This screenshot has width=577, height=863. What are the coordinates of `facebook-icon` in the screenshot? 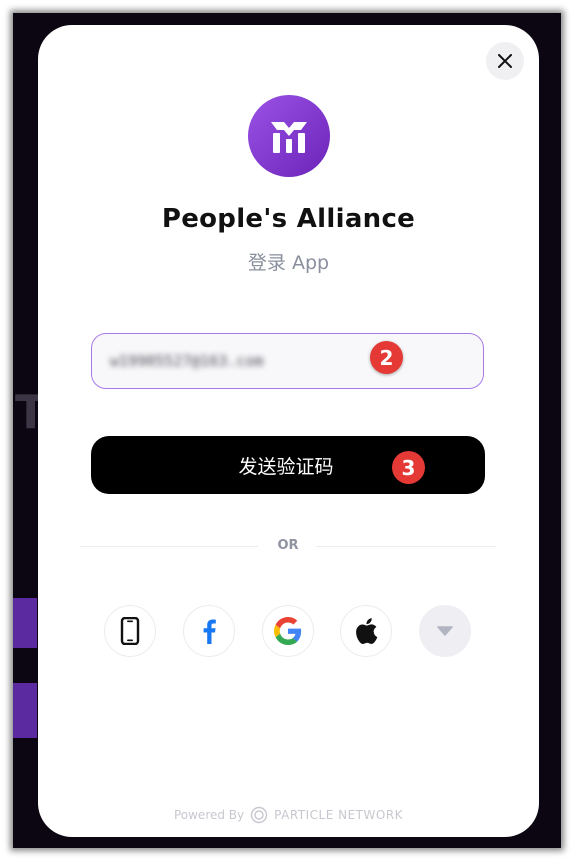 It's located at (209, 631).